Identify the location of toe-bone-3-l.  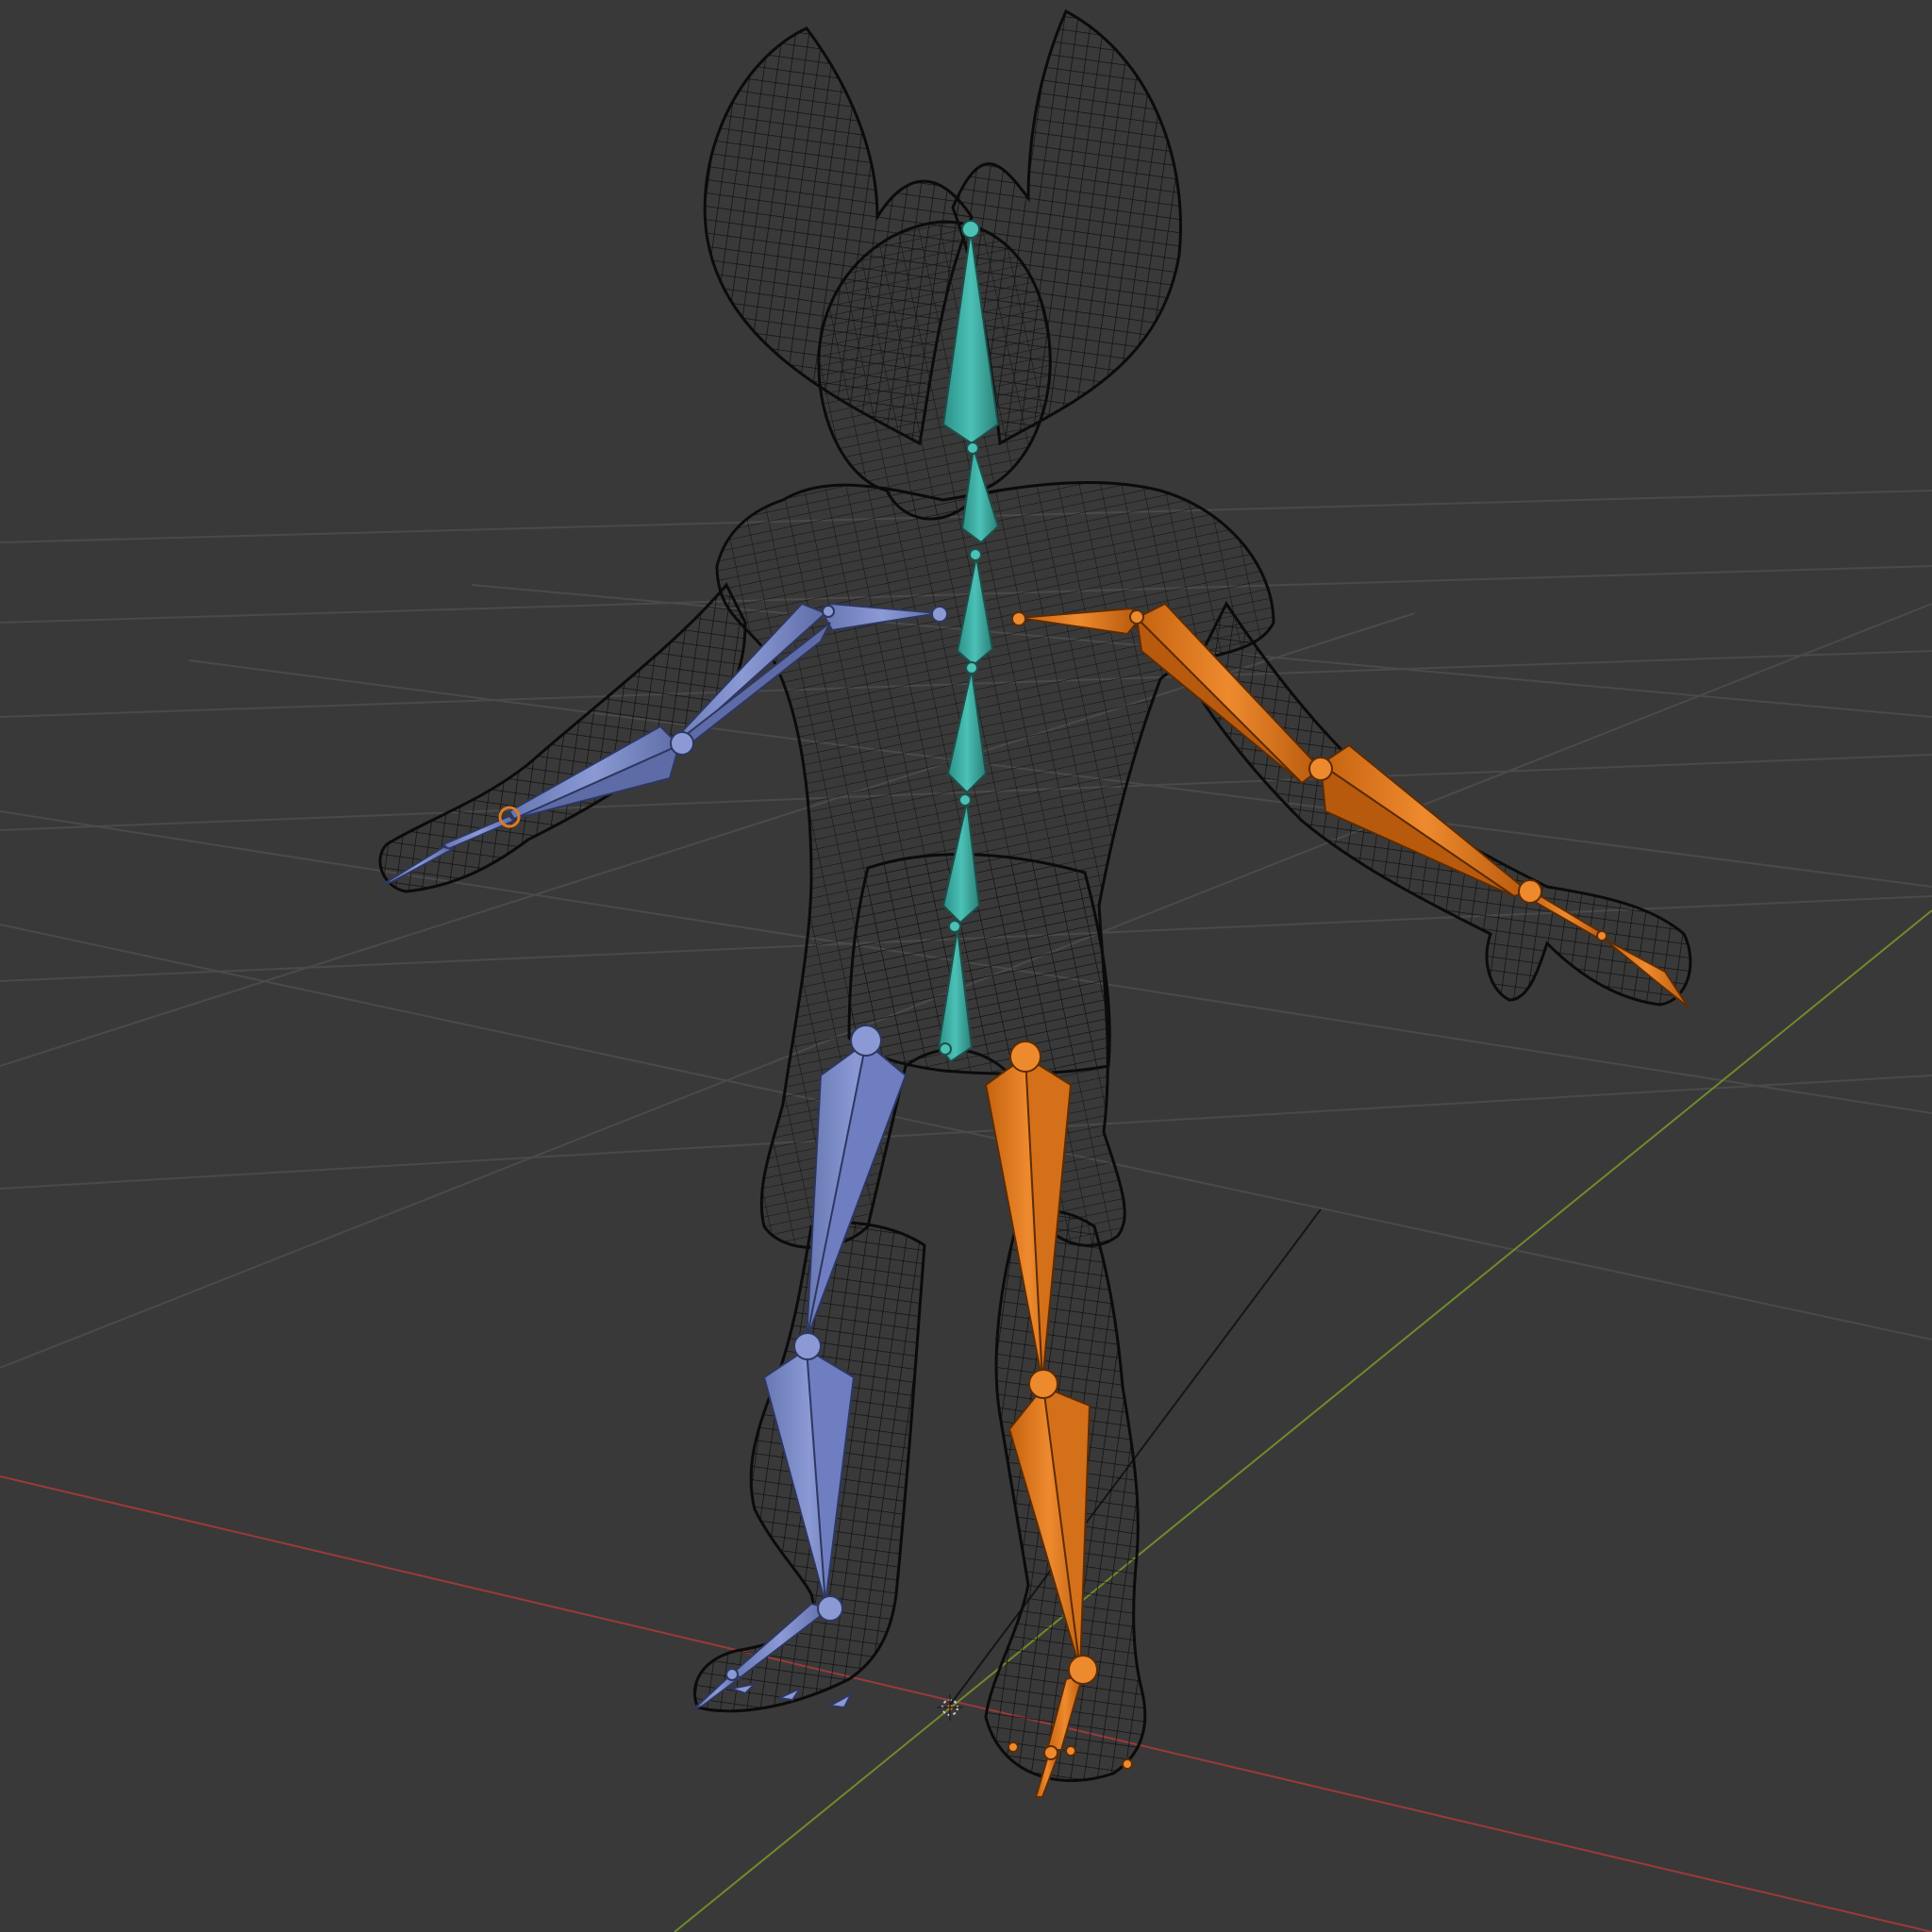
(840, 1700).